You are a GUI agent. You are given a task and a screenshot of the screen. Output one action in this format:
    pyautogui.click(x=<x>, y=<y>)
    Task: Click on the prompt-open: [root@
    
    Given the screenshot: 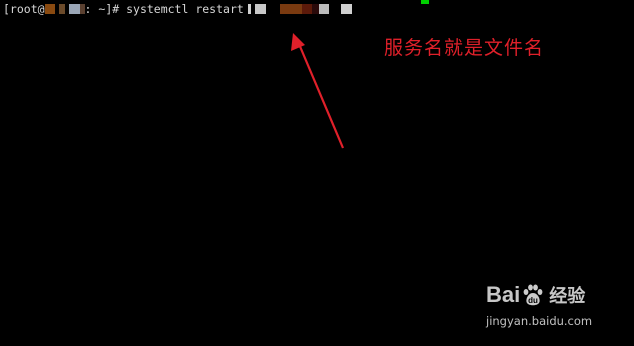 What is the action you would take?
    pyautogui.click(x=24, y=9)
    